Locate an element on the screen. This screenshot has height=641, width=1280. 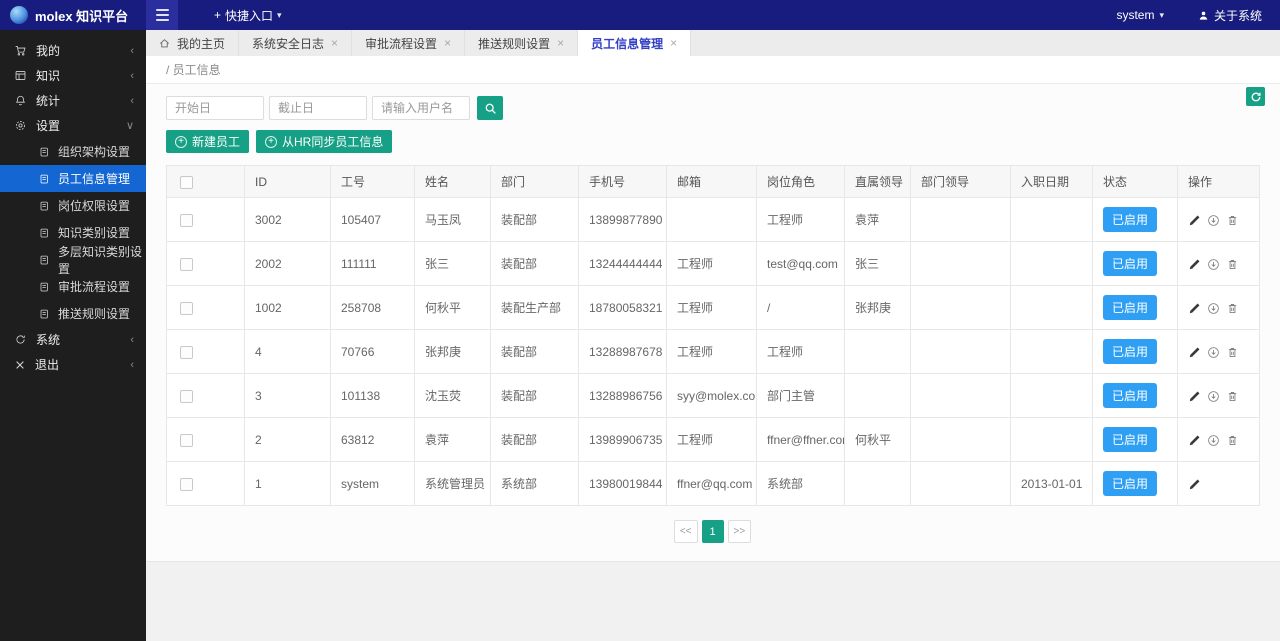
close-icon is located at coordinates (20, 365).